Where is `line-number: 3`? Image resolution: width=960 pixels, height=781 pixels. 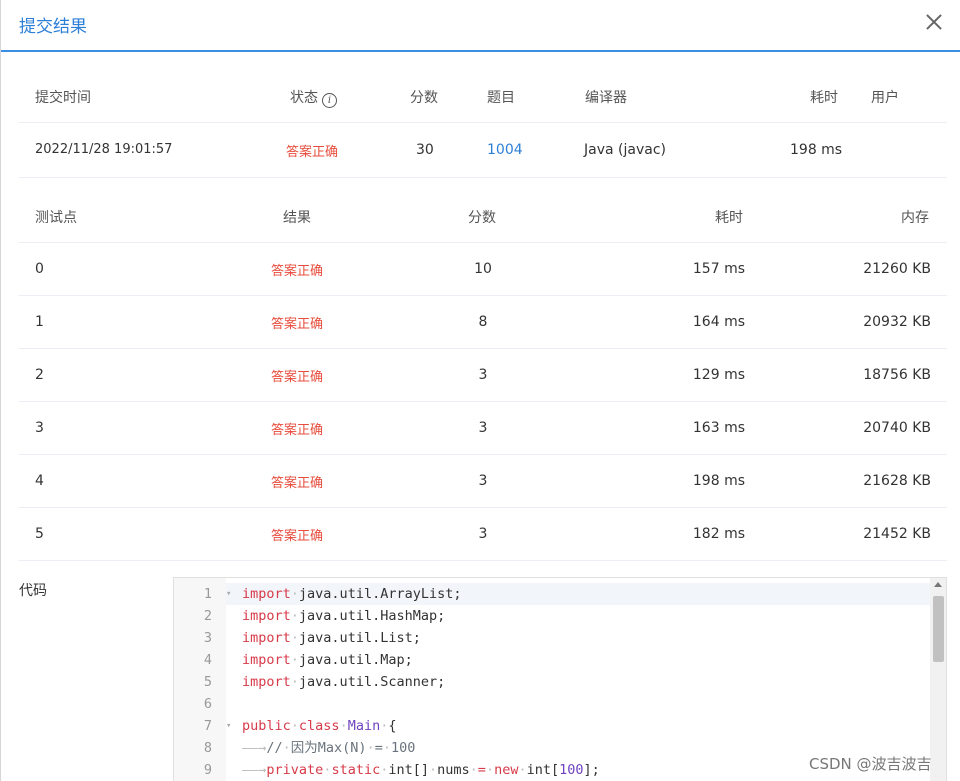 line-number: 3 is located at coordinates (207, 638).